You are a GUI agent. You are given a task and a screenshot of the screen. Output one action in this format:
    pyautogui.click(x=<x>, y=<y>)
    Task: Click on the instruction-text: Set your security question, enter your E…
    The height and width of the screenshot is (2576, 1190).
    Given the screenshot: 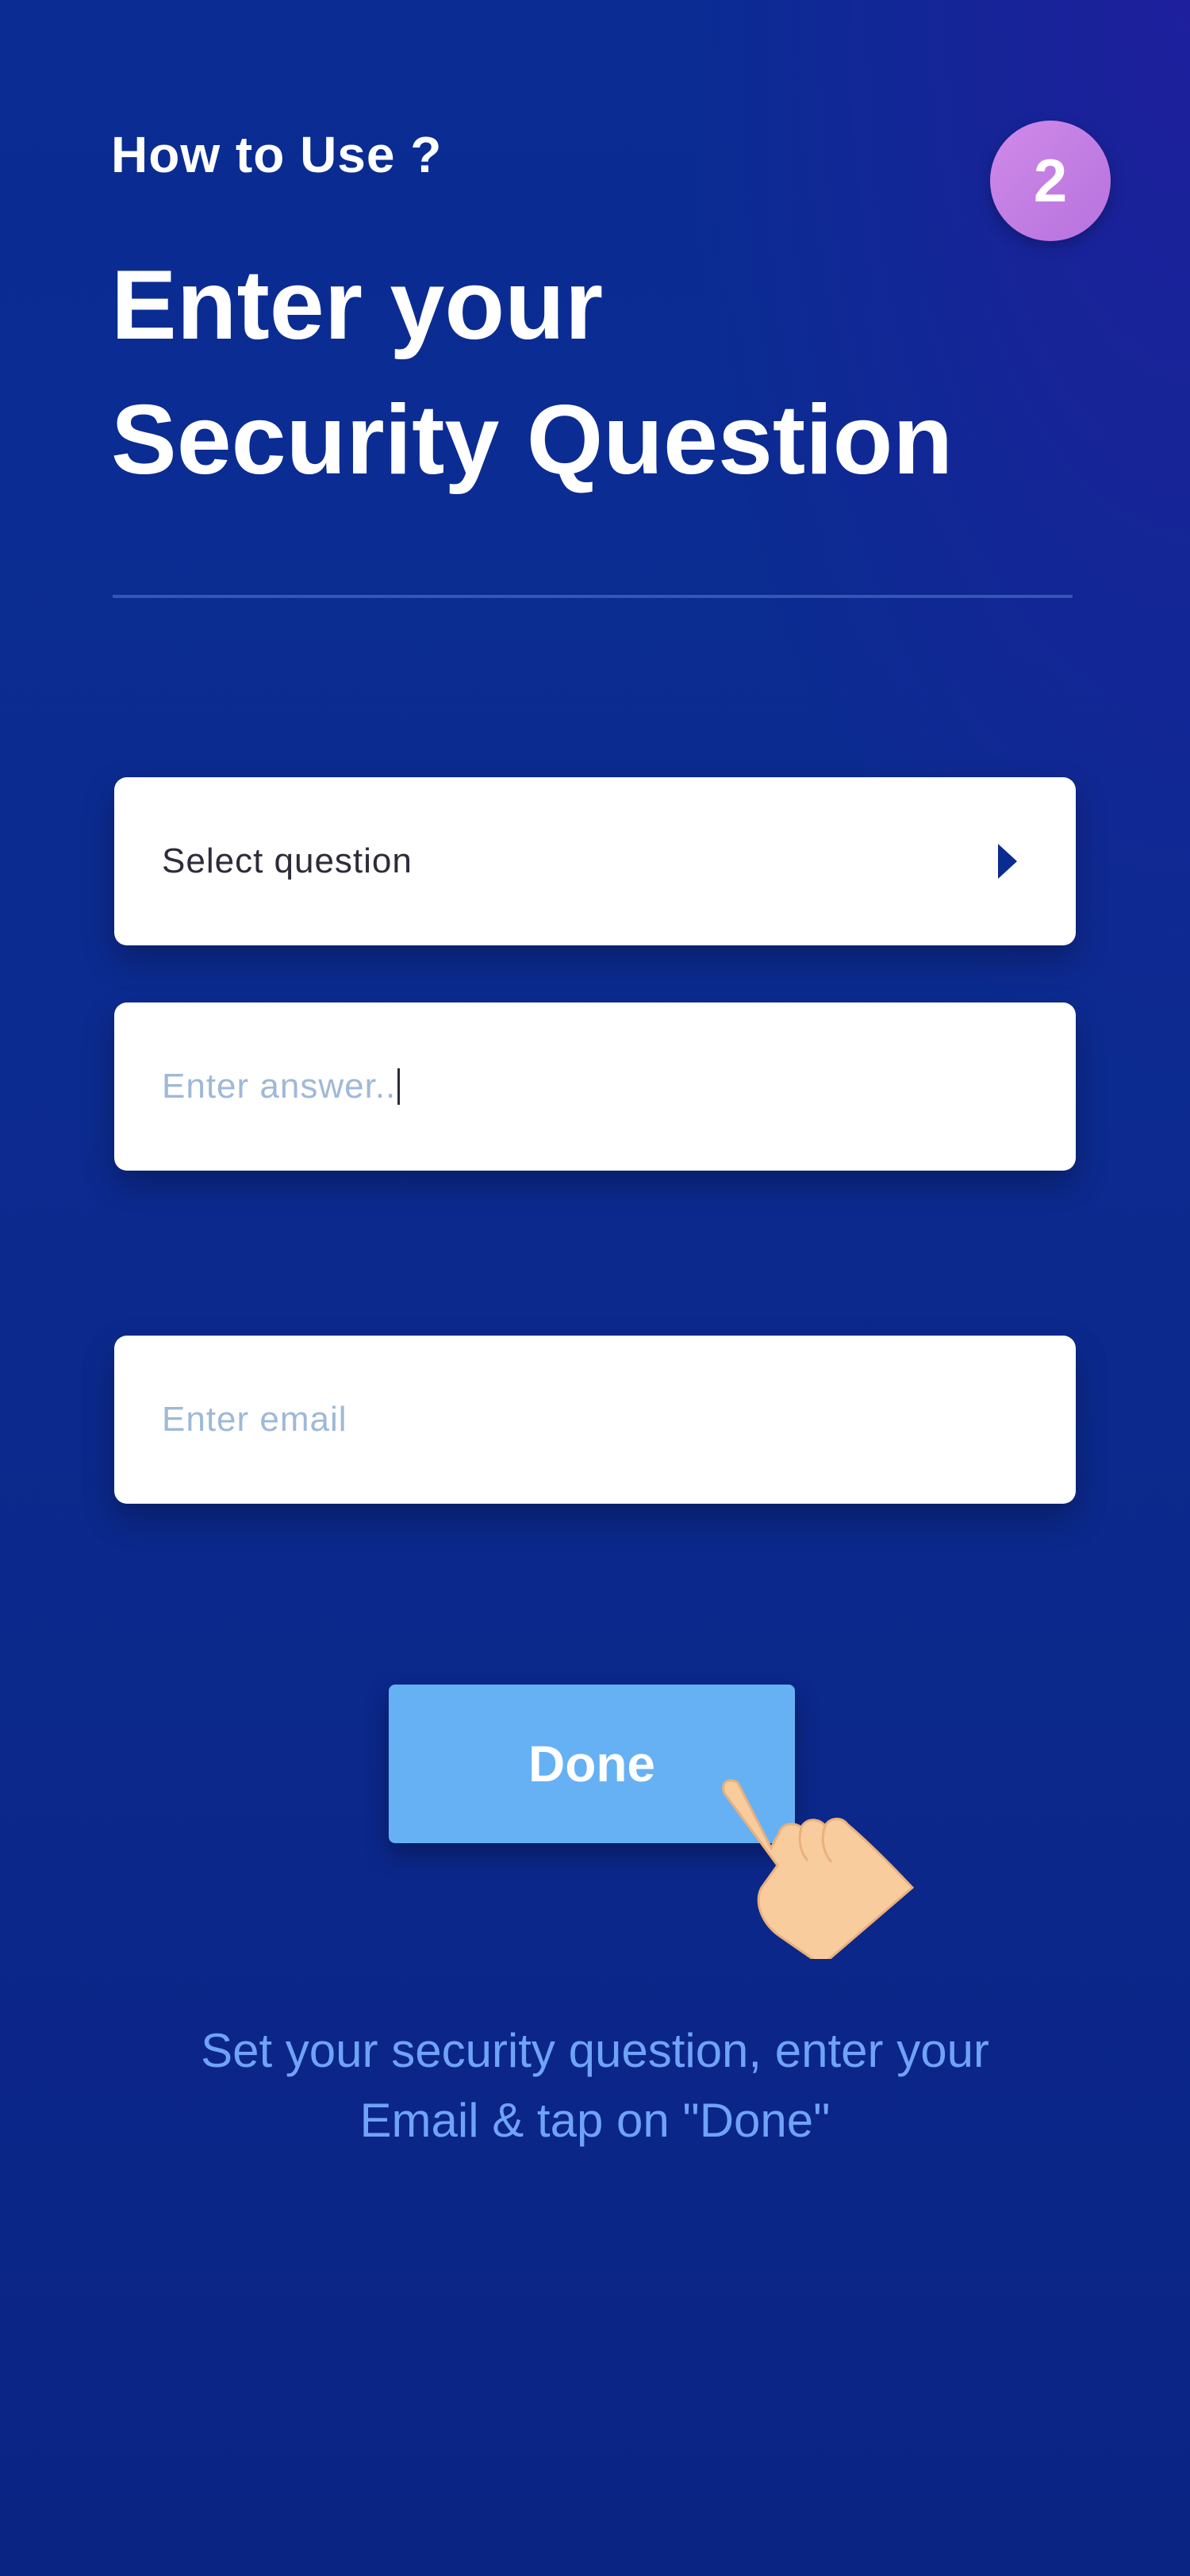 What is the action you would take?
    pyautogui.click(x=595, y=2086)
    